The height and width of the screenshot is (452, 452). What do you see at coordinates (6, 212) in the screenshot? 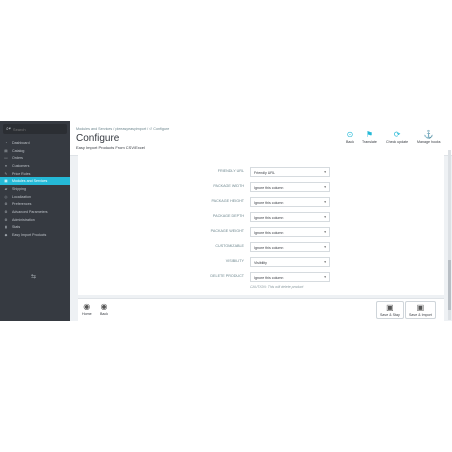
I see `advanced-parameters-icon: ⚙` at bounding box center [6, 212].